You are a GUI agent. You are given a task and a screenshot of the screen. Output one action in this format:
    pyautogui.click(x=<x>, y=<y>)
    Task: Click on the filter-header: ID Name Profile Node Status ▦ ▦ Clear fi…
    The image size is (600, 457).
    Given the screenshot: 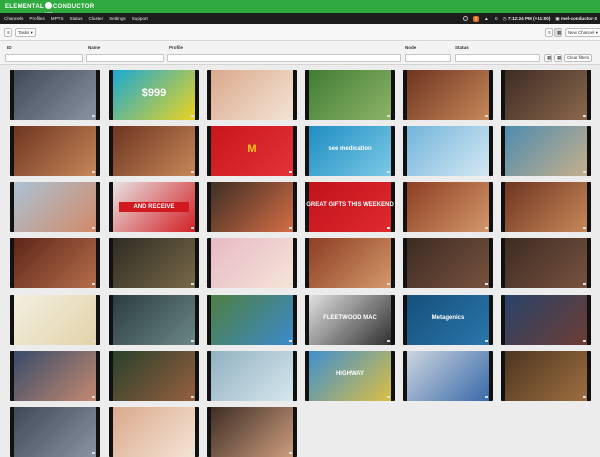 What is the action you would take?
    pyautogui.click(x=300, y=53)
    